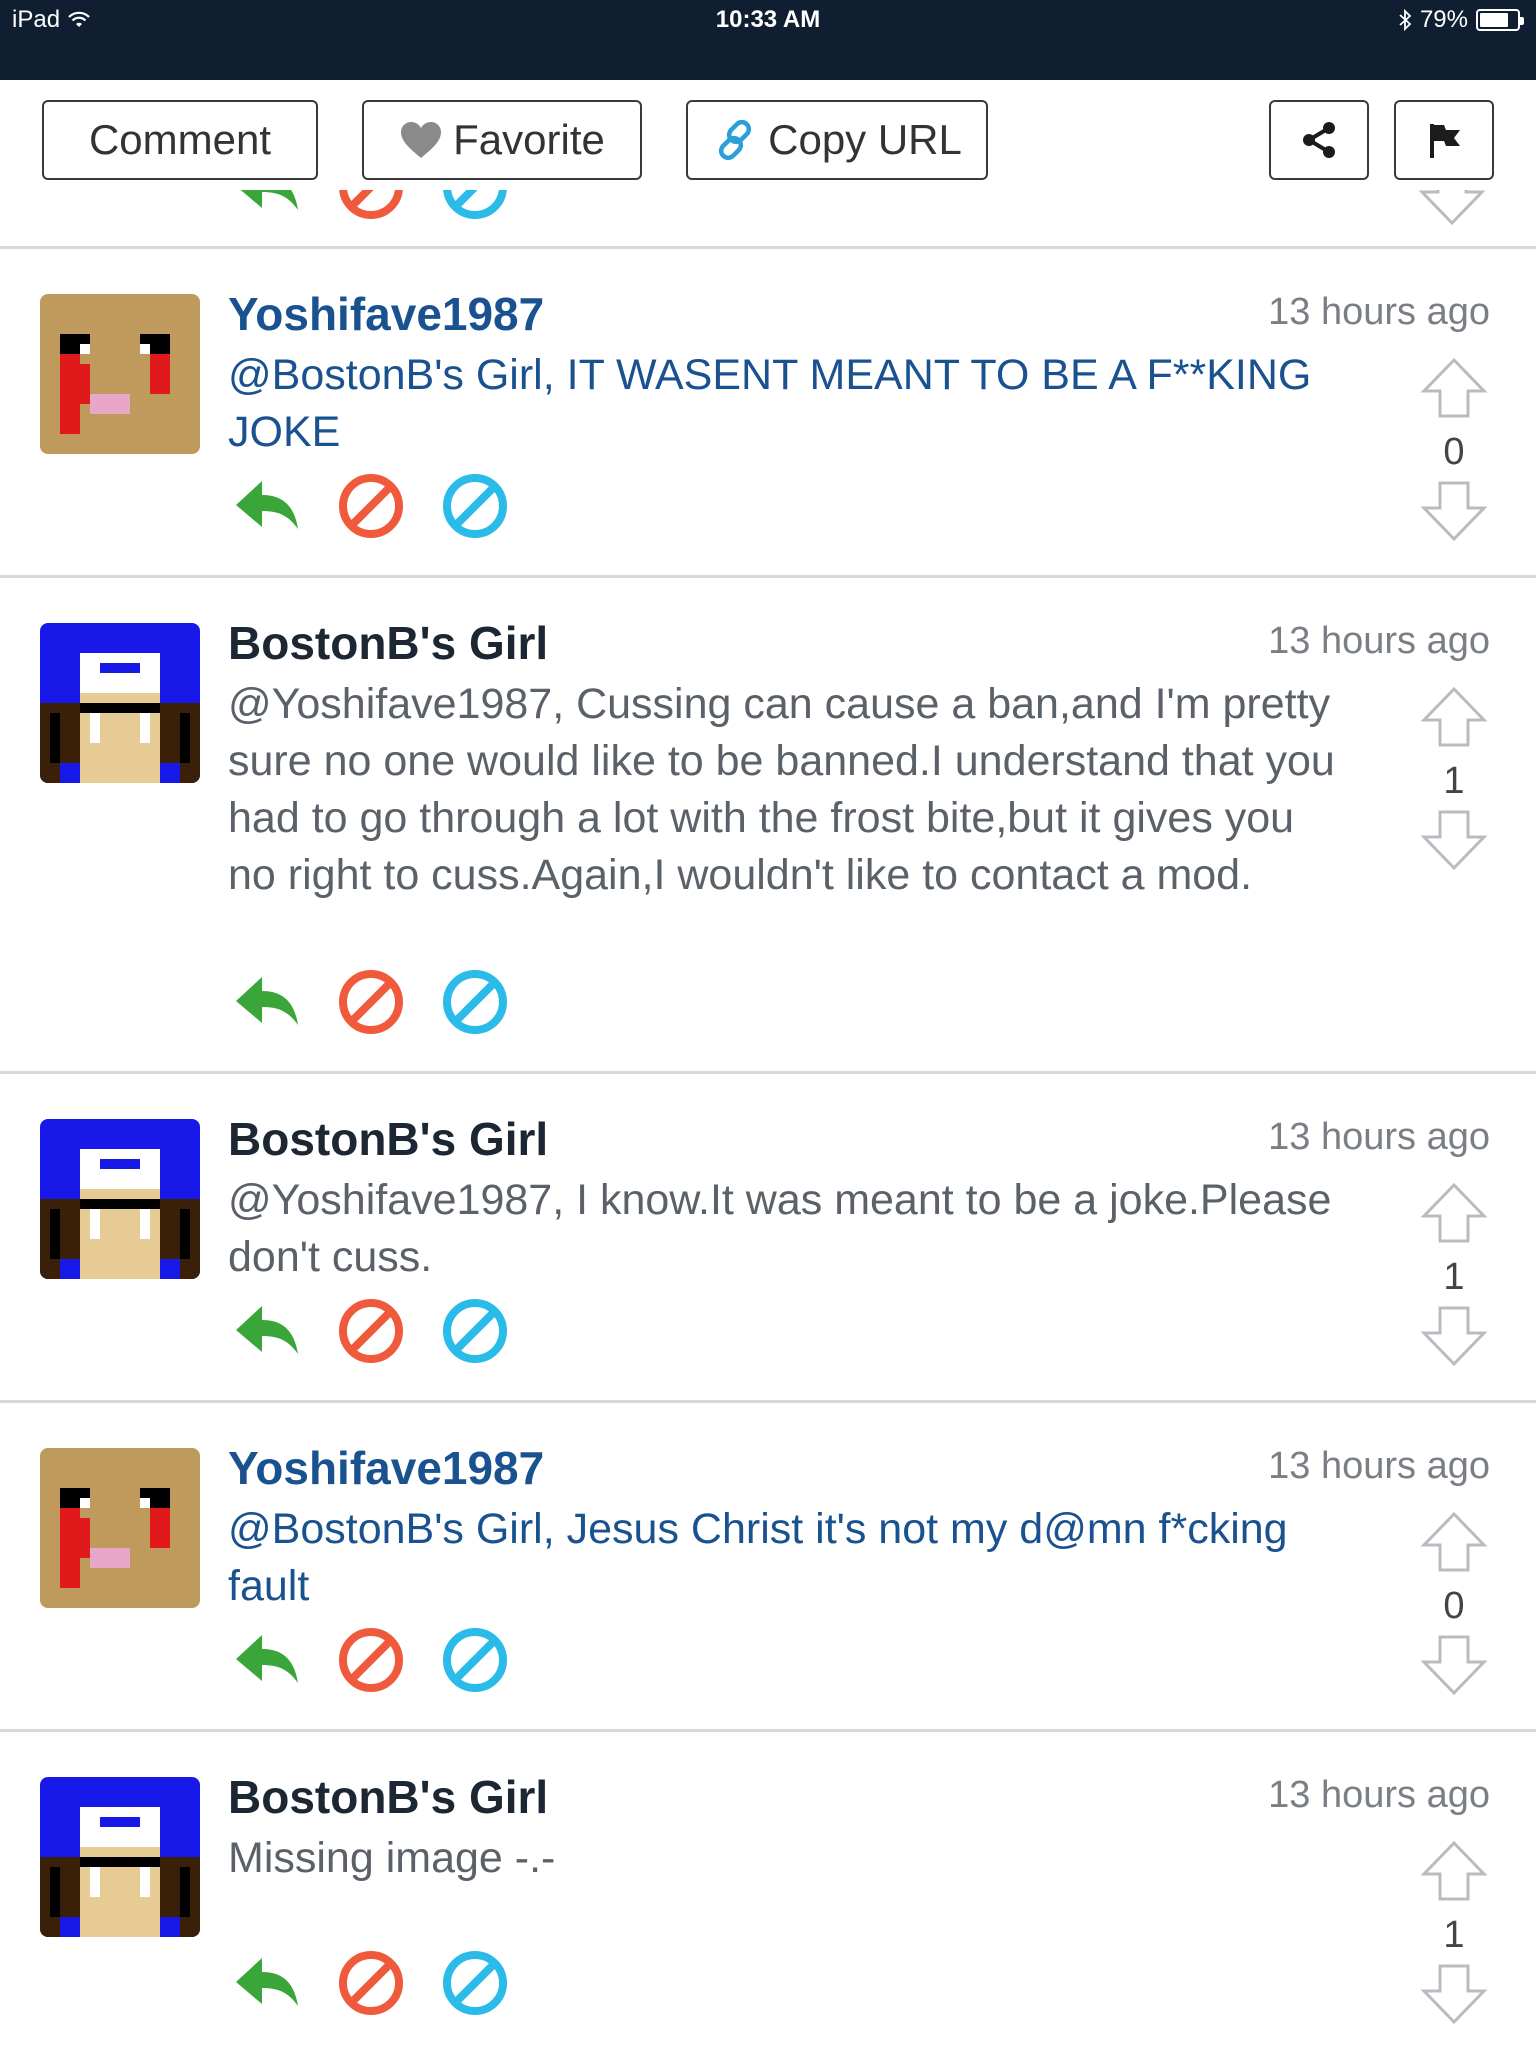 This screenshot has width=1536, height=2048. I want to click on favorite-button: Favorite, so click(502, 140).